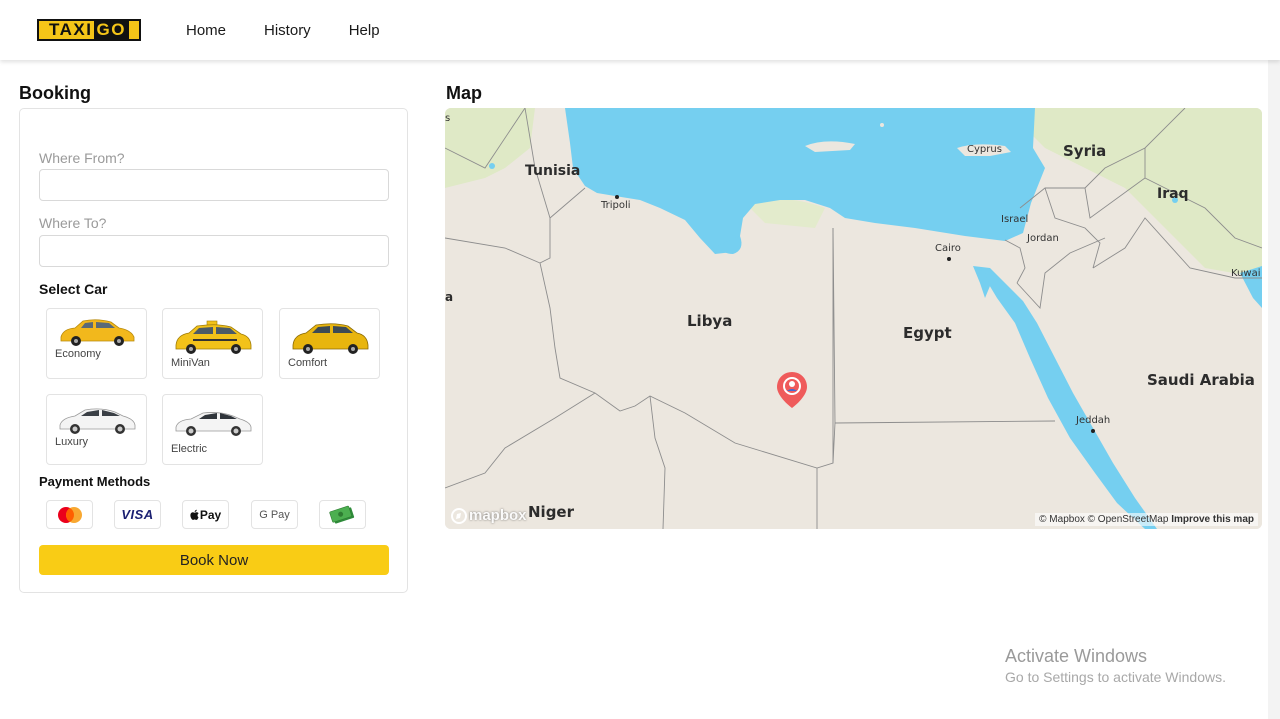 The width and height of the screenshot is (1280, 719). What do you see at coordinates (617, 197) in the screenshot?
I see `tripoli-dot` at bounding box center [617, 197].